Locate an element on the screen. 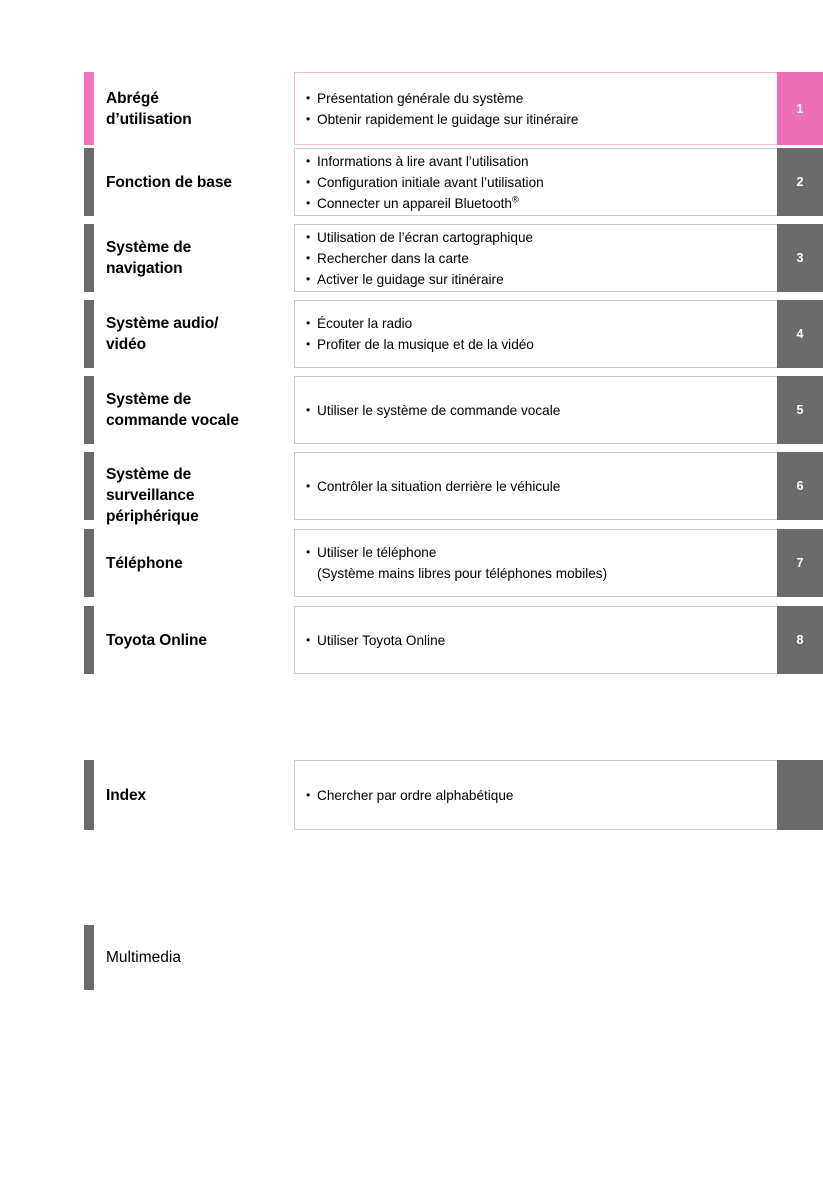 This screenshot has height=1191, width=823. topic-item: Écouter la radio is located at coordinates (538, 323).